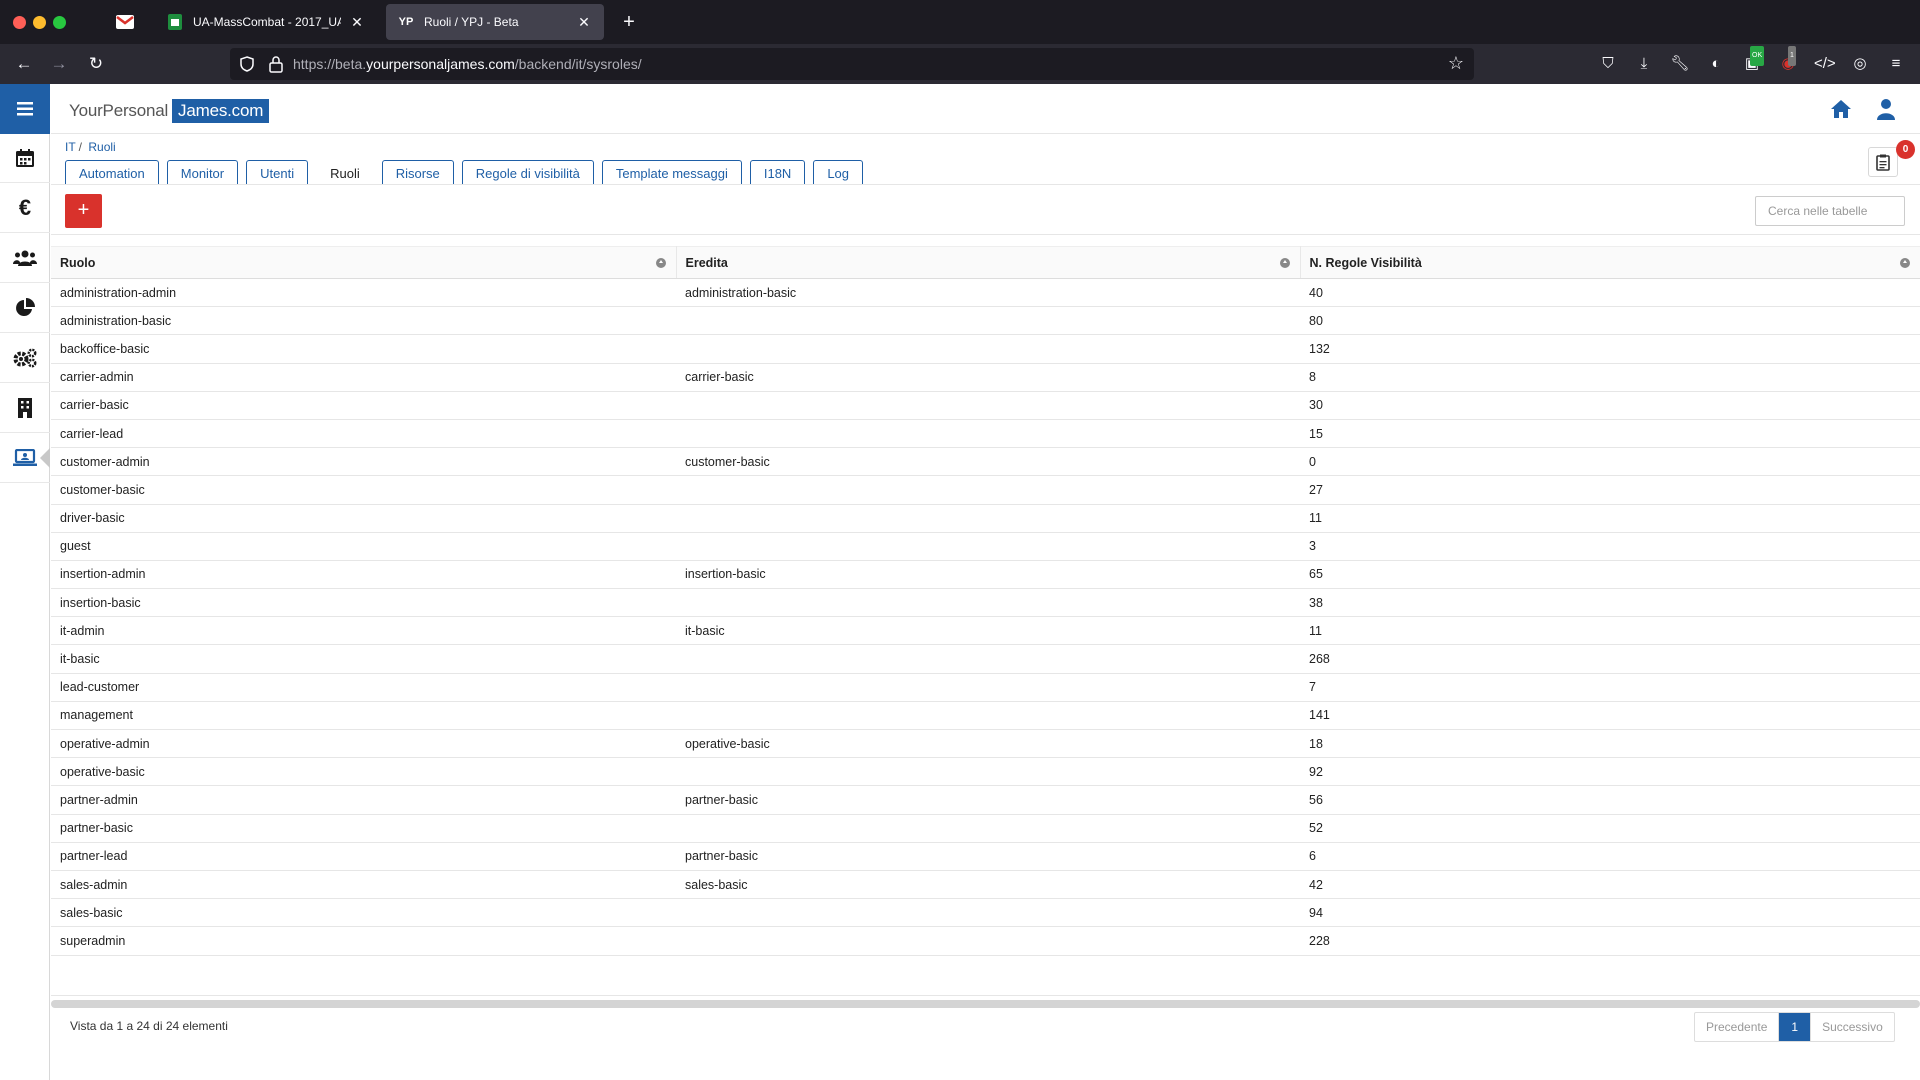 The width and height of the screenshot is (1920, 1080). I want to click on hamburger-menu-icon: ≡, so click(1896, 64).